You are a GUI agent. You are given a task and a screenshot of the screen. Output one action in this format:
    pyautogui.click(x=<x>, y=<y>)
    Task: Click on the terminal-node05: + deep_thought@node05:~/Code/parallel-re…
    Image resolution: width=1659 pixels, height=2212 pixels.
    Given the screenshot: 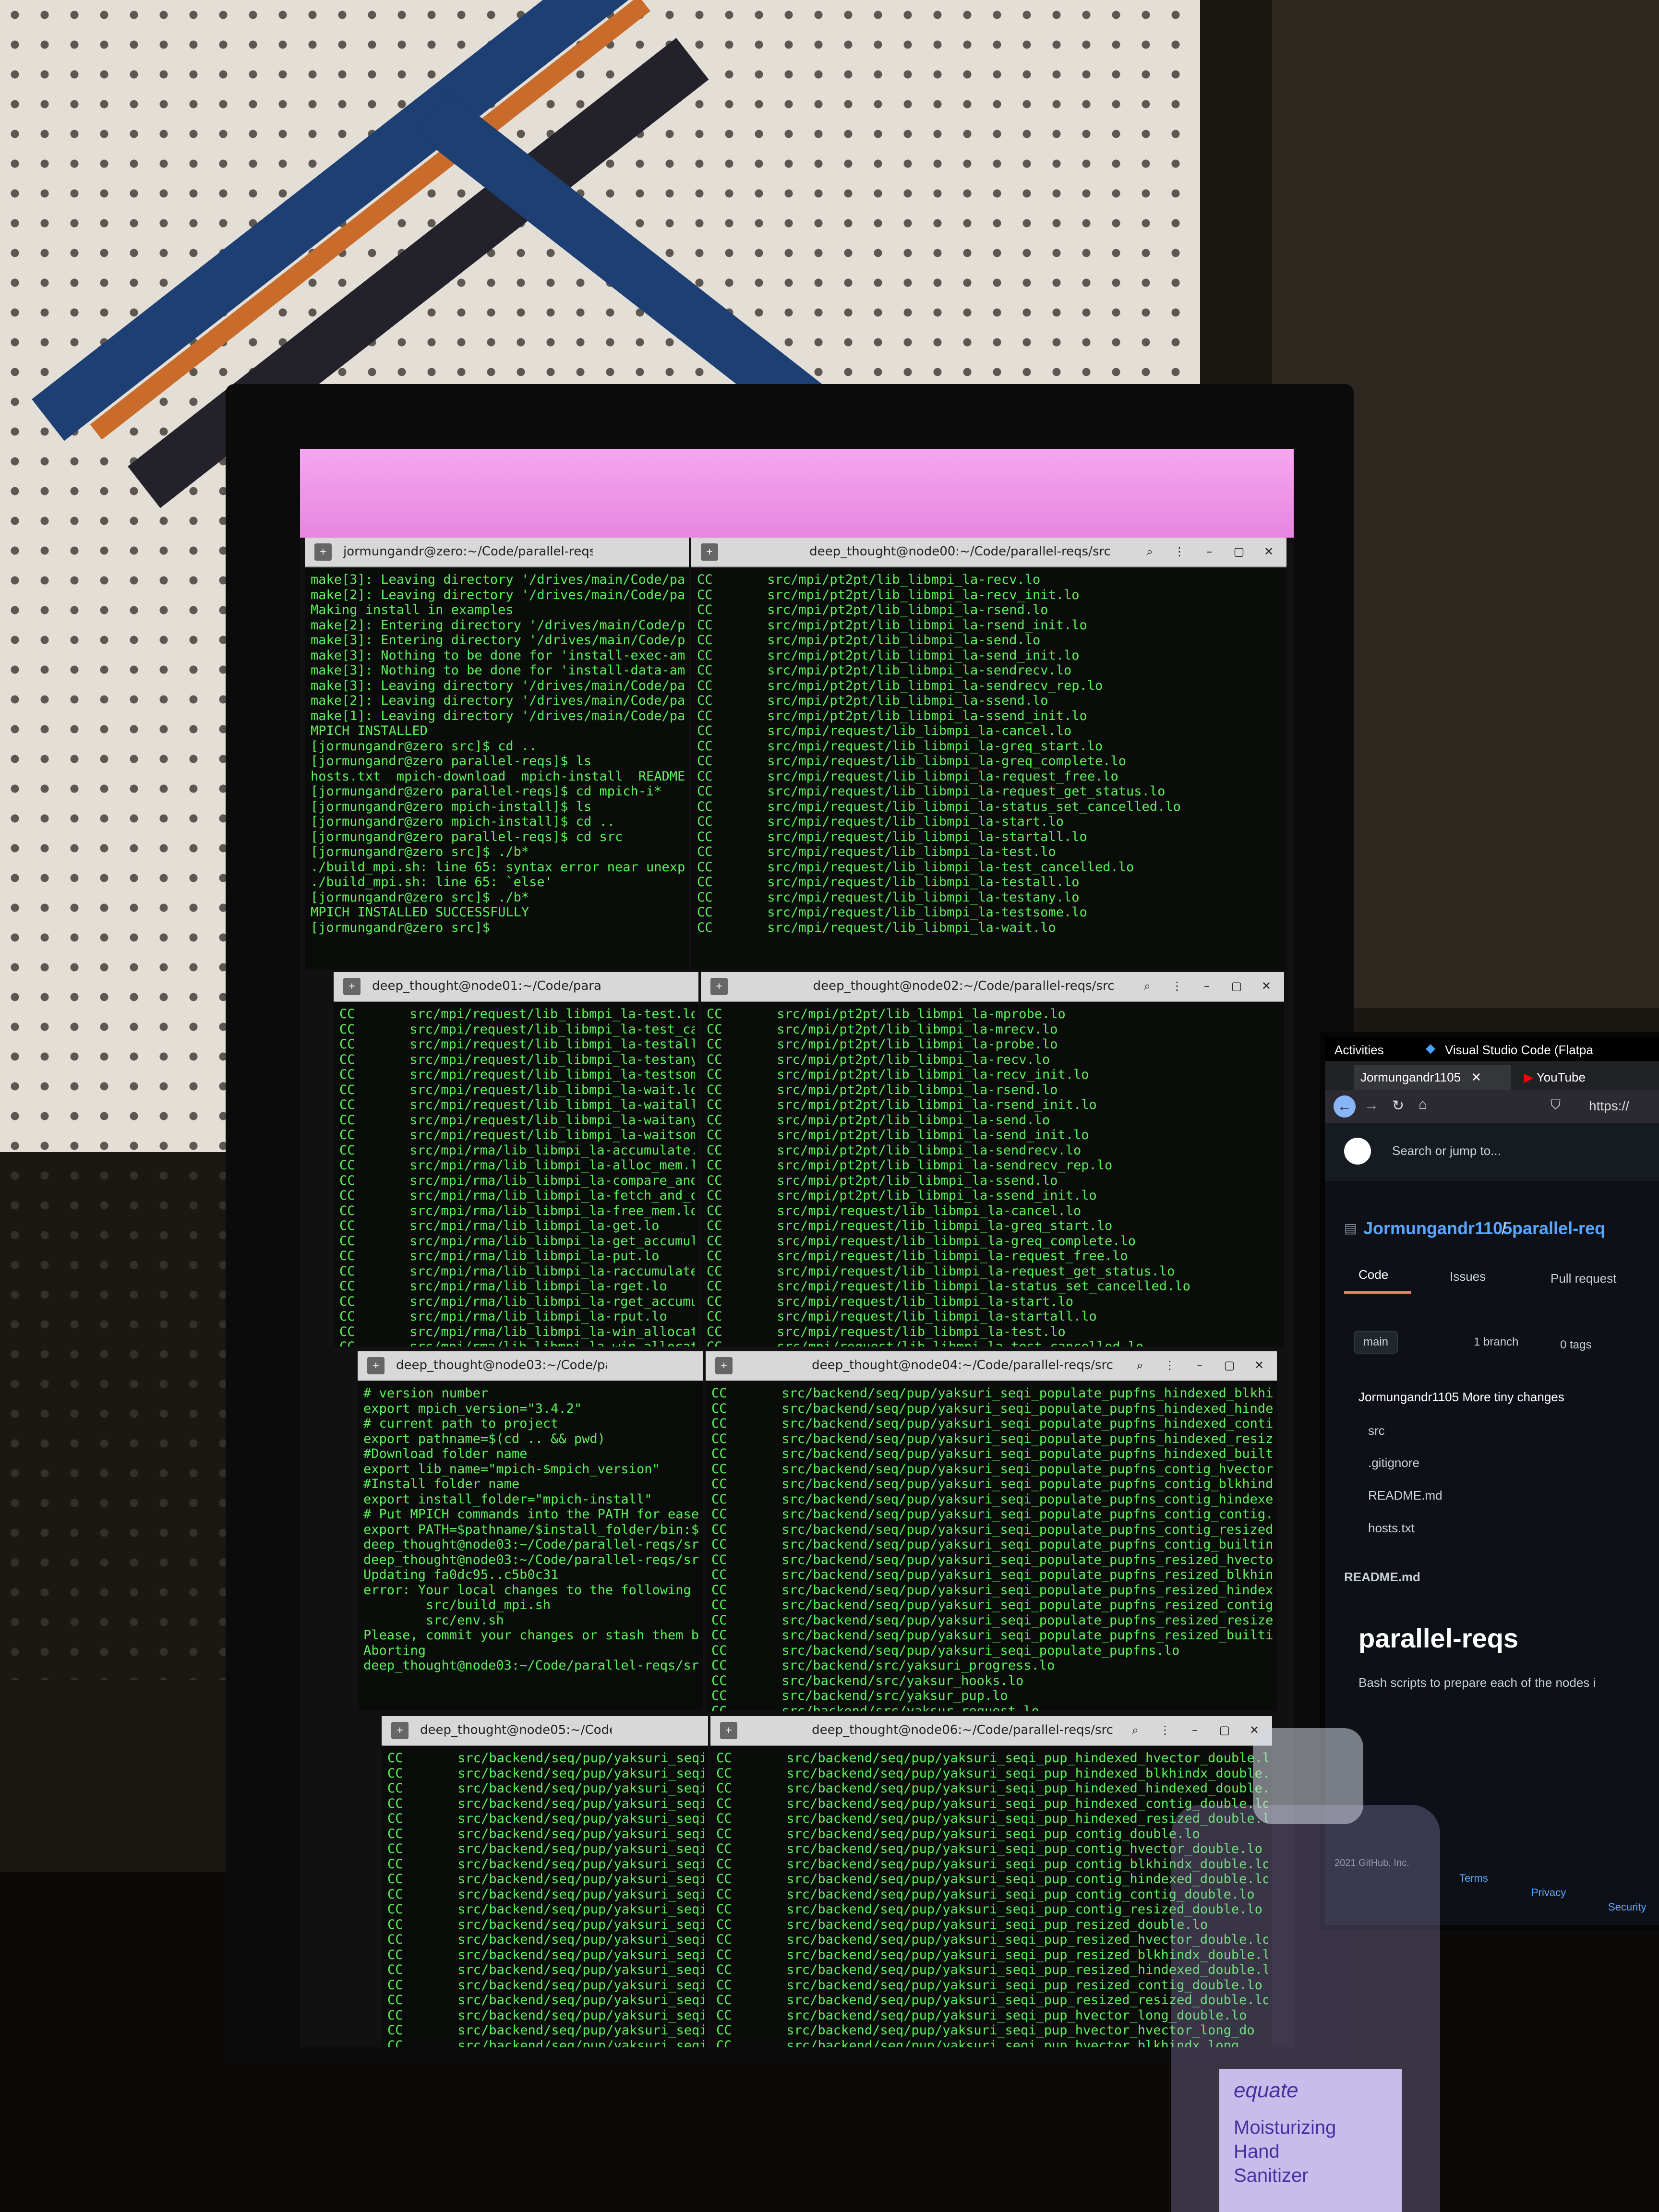 What is the action you would take?
    pyautogui.click(x=545, y=1882)
    